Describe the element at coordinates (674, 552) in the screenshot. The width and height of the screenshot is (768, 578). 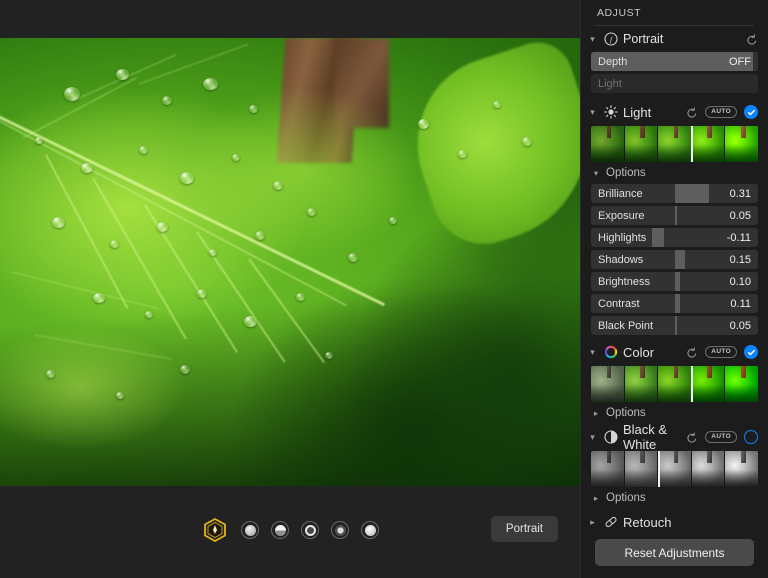
I see `reset-adjustments-button: Reset Adjustments` at that location.